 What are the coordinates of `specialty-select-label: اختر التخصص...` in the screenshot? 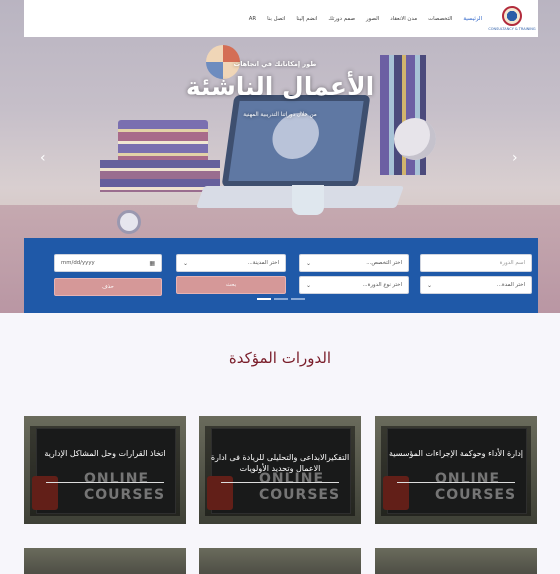 It's located at (384, 263).